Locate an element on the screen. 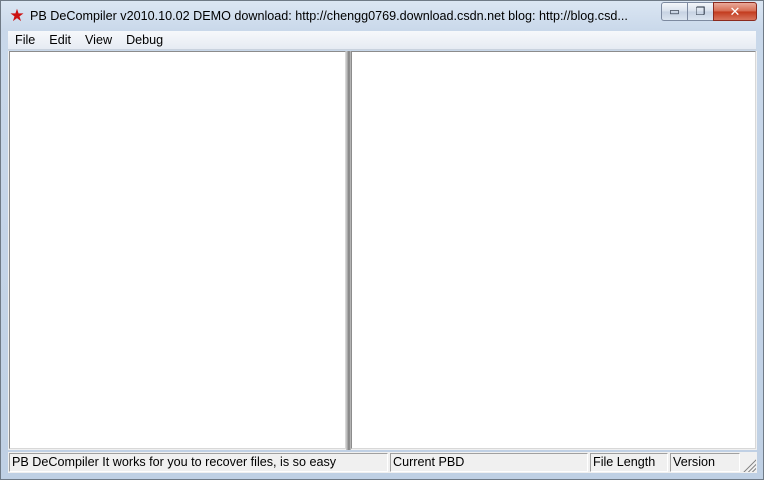 This screenshot has width=764, height=480. minimize-icon: ▭ is located at coordinates (674, 12).